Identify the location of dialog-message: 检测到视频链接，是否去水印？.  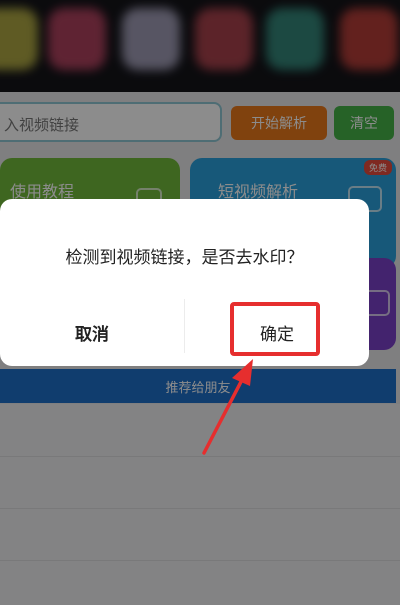
(184, 258).